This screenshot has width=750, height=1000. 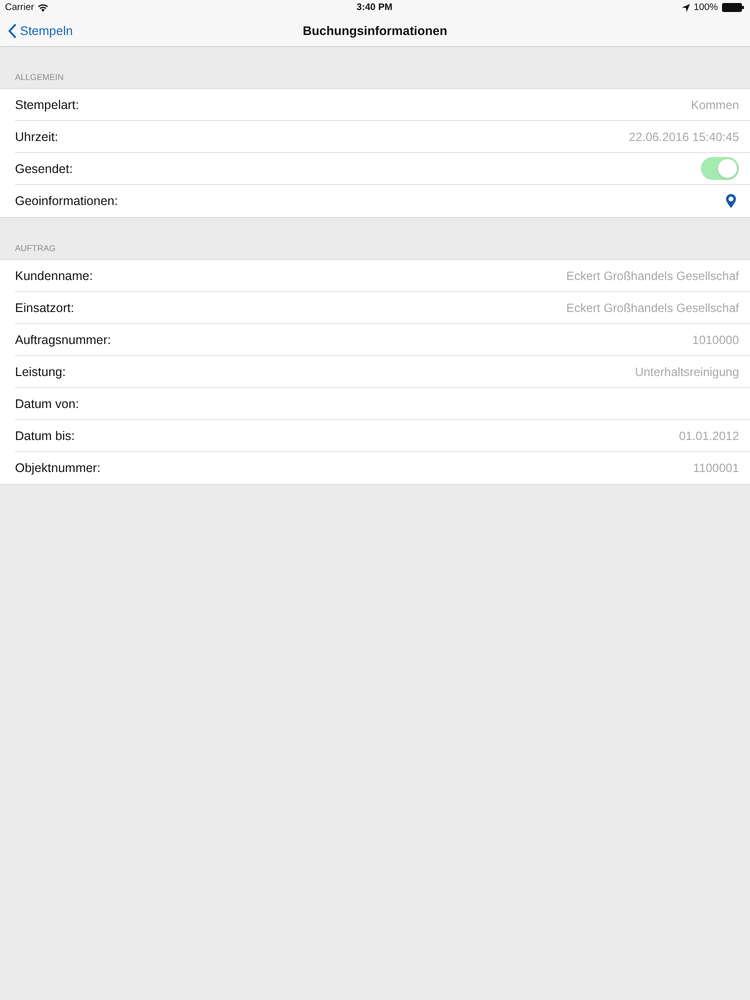 I want to click on field-label: Kundenname:, so click(x=54, y=275).